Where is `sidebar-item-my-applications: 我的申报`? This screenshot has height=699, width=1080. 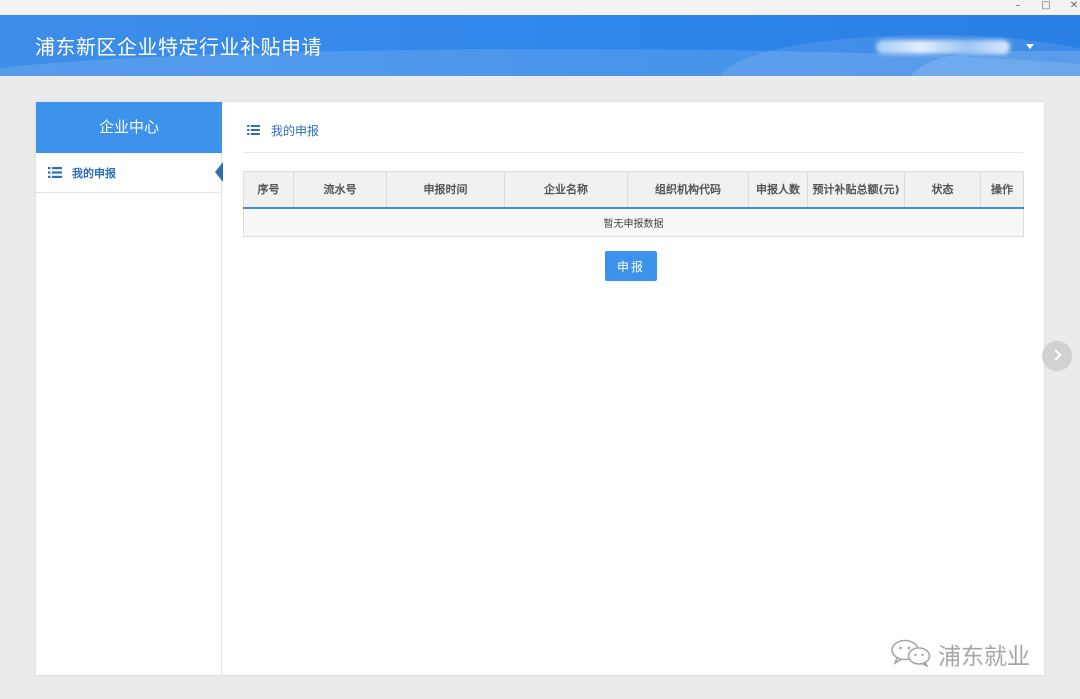
sidebar-item-my-applications: 我的申报 is located at coordinates (129, 173).